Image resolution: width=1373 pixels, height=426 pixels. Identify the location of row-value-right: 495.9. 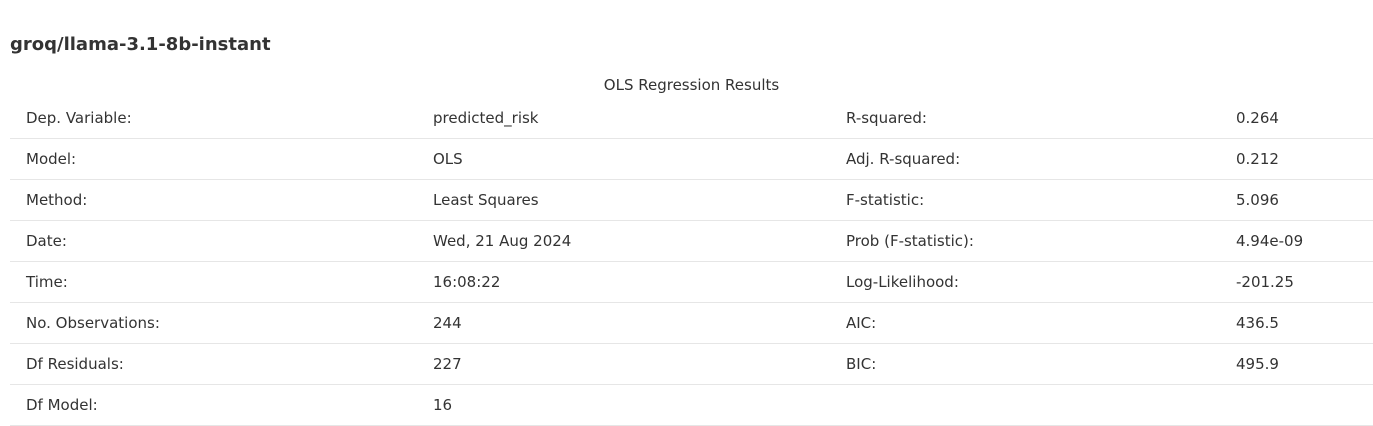
(1296, 364).